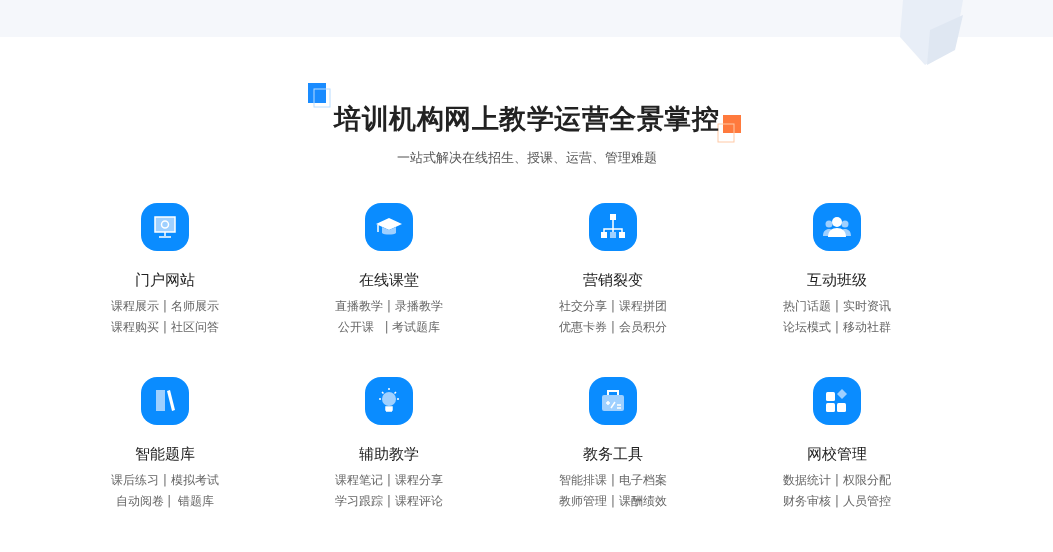 This screenshot has width=1053, height=552. Describe the element at coordinates (165, 227) in the screenshot. I see `monitor-icon` at that location.